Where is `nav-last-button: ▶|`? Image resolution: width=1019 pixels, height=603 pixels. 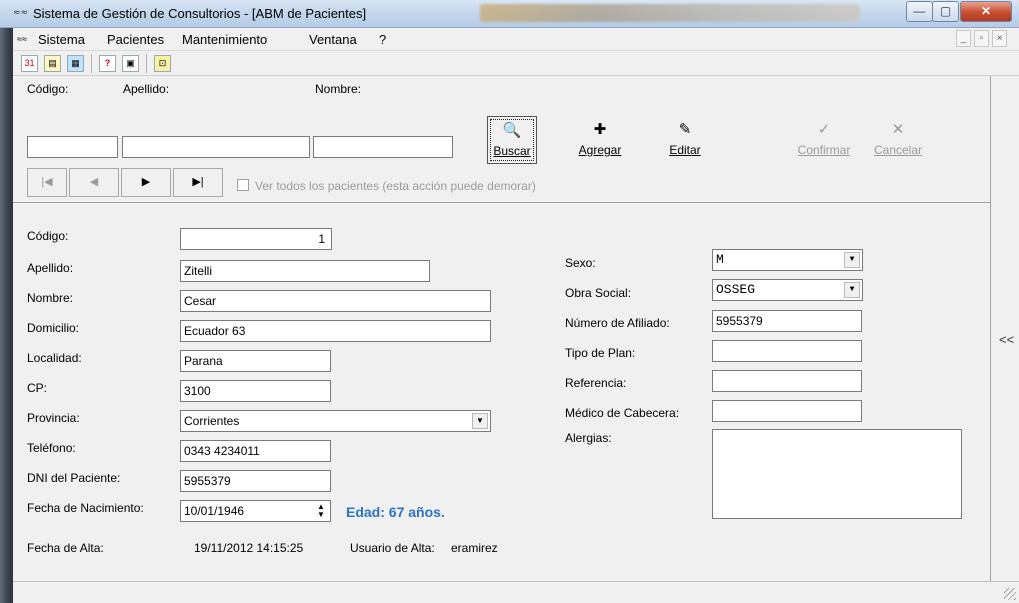
nav-last-button: ▶| is located at coordinates (198, 182).